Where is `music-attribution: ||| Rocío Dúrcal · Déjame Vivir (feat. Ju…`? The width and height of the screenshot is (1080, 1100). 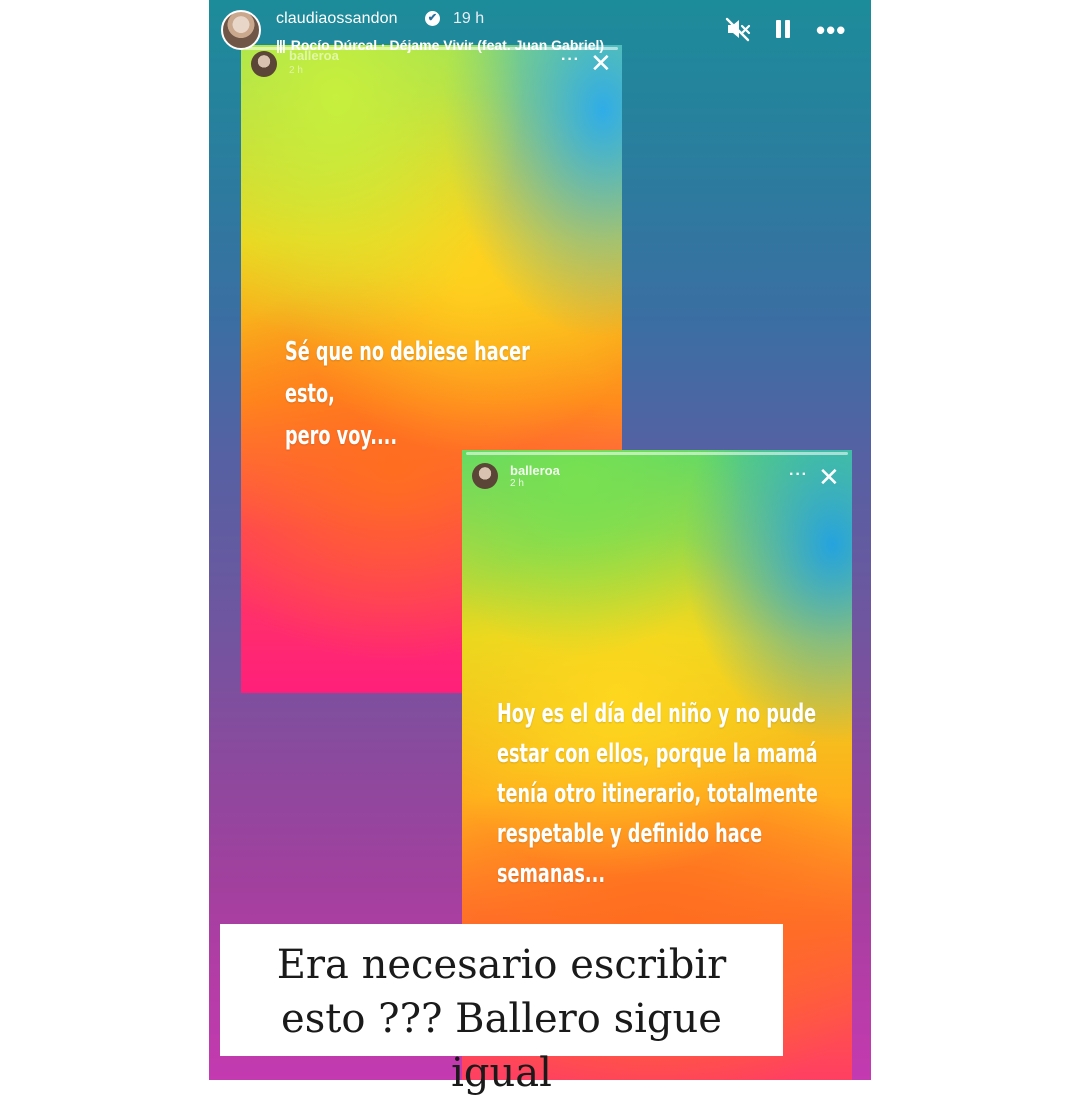
music-attribution: ||| Rocío Dúrcal · Déjame Vivir (feat. Ju… is located at coordinates (440, 45).